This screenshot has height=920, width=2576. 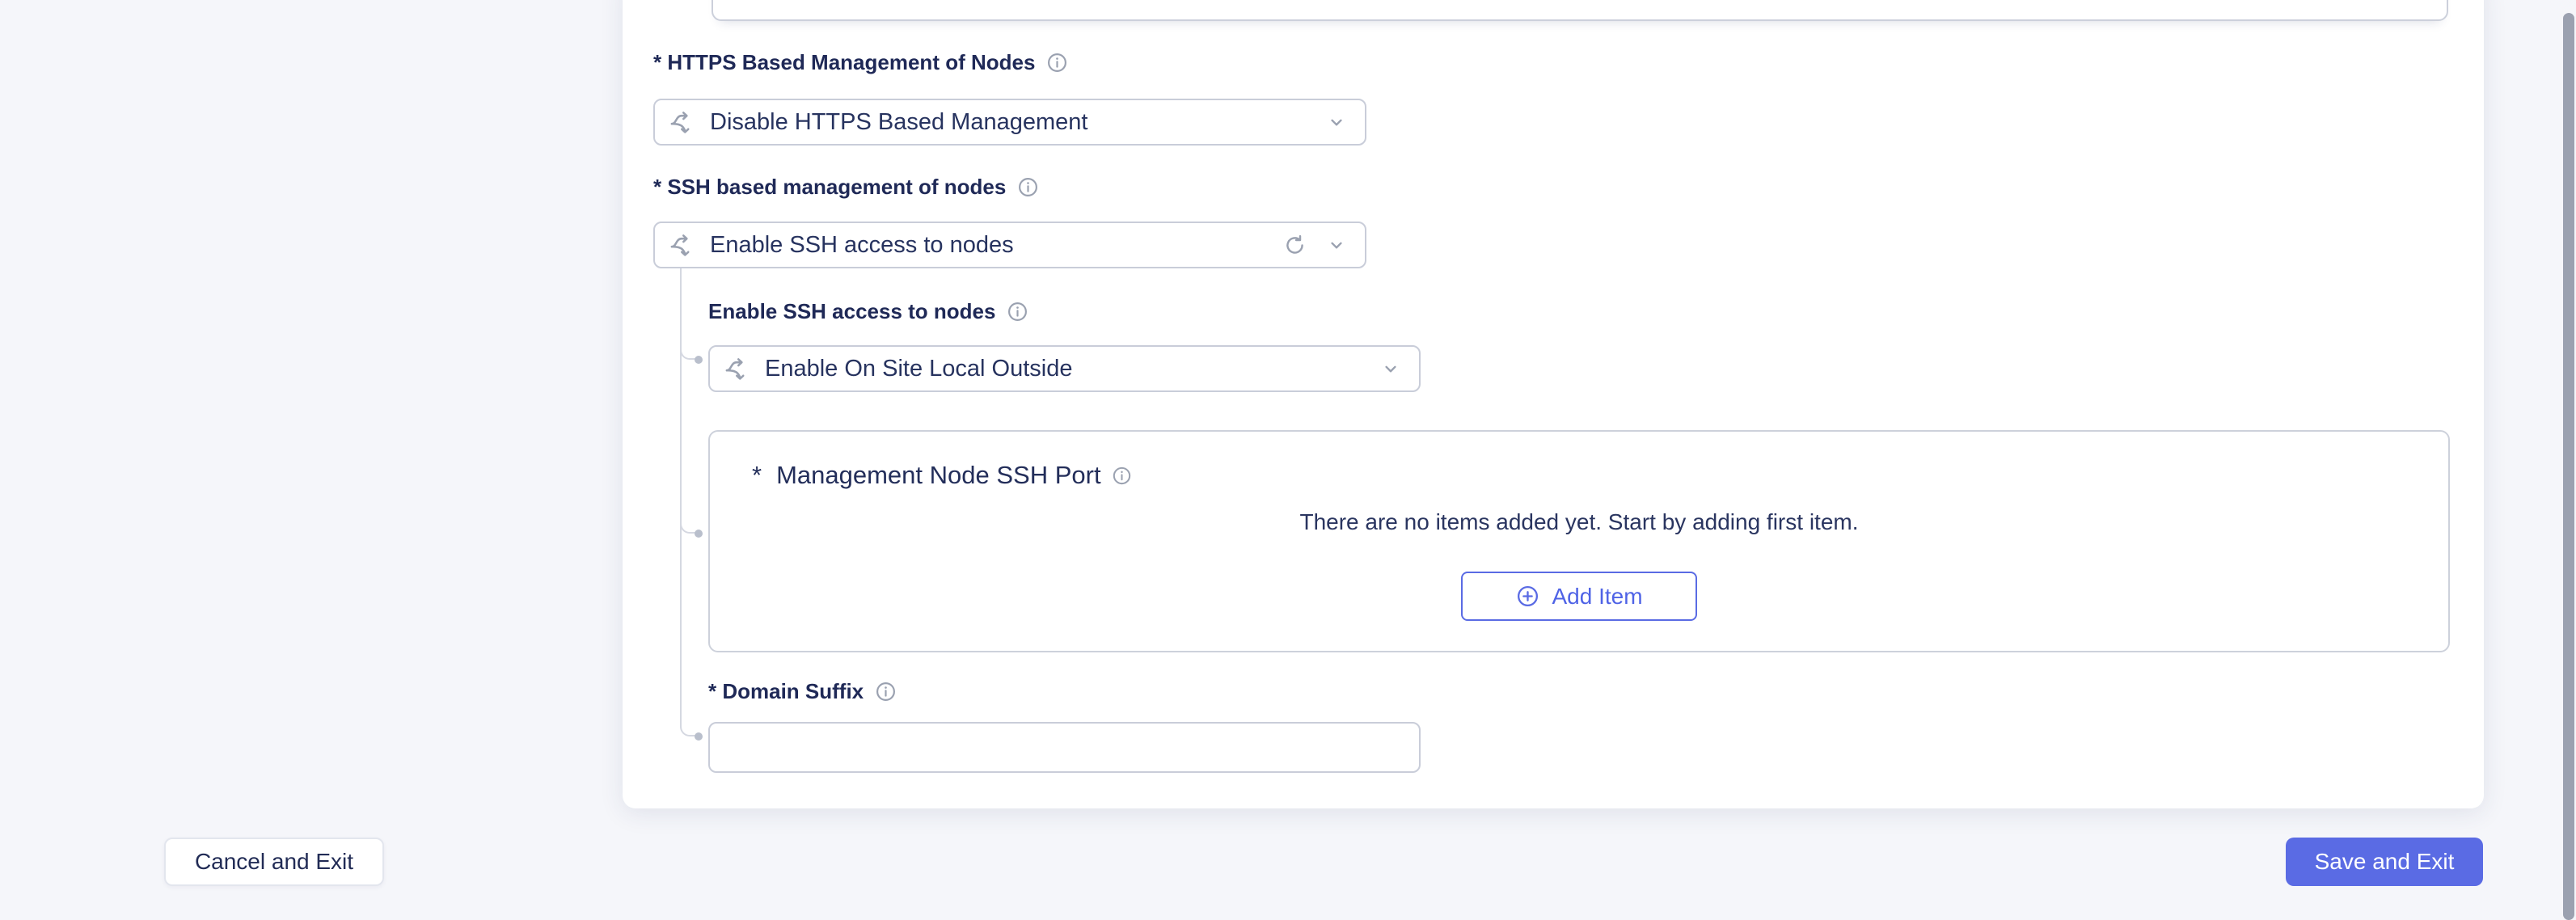 What do you see at coordinates (681, 498) in the screenshot?
I see `tree-connector-line` at bounding box center [681, 498].